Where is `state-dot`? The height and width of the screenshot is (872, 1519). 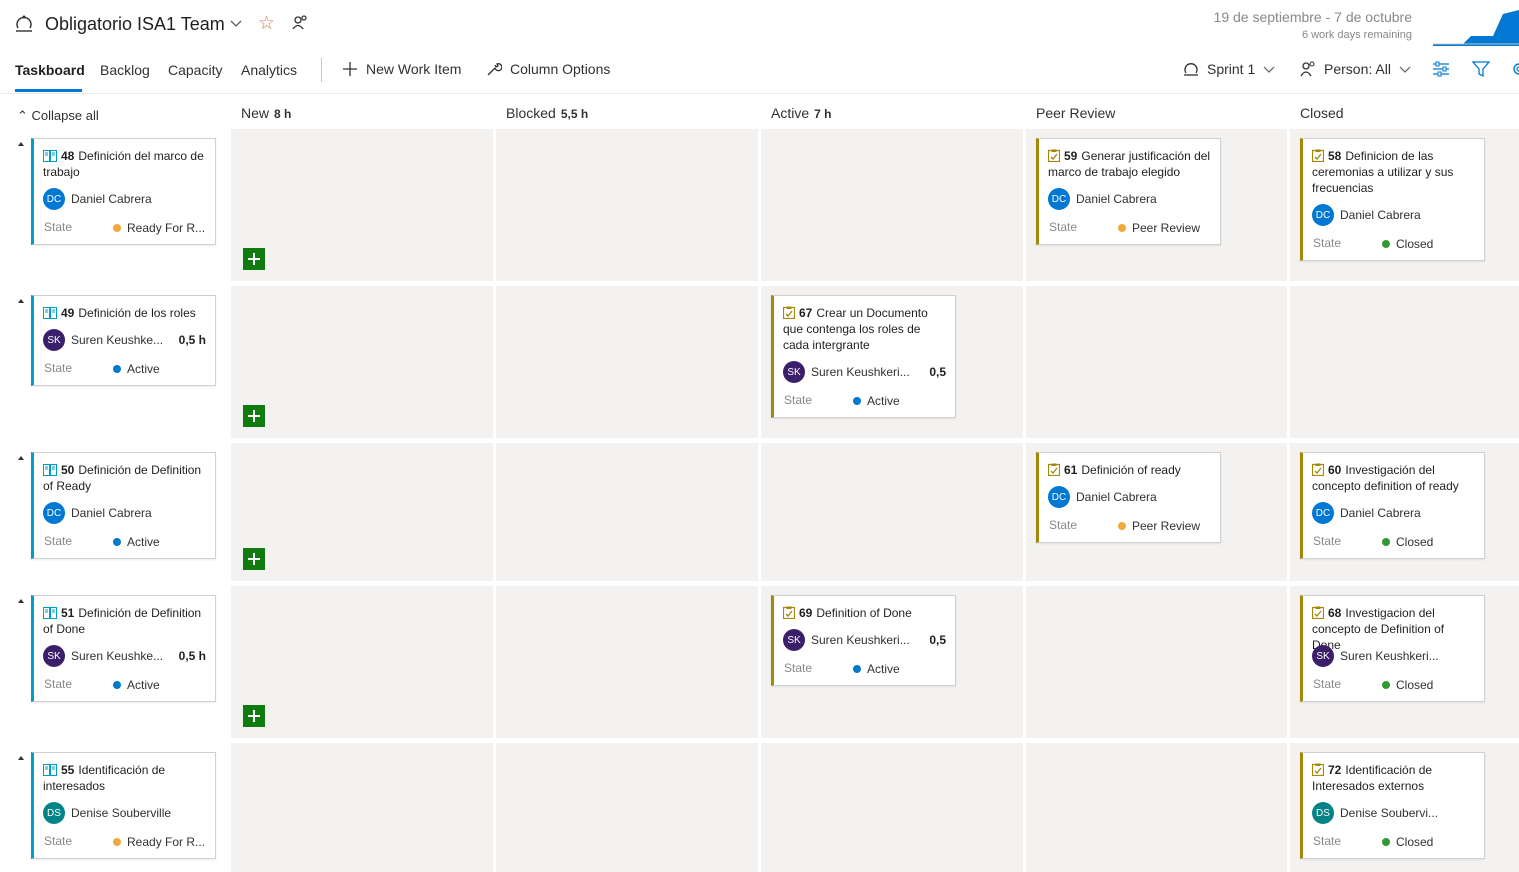 state-dot is located at coordinates (117, 369).